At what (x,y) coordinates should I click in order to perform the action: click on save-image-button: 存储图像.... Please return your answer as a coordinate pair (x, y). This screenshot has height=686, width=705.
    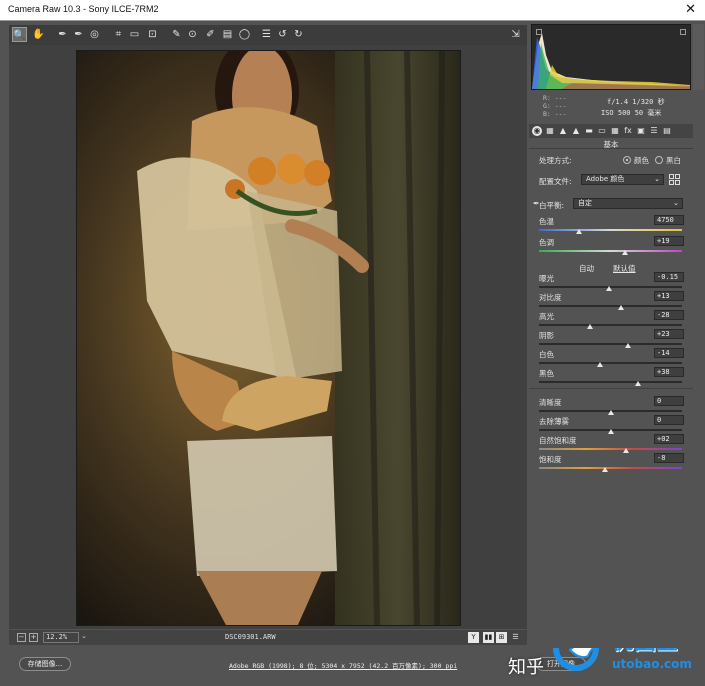
    Looking at the image, I should click on (45, 664).